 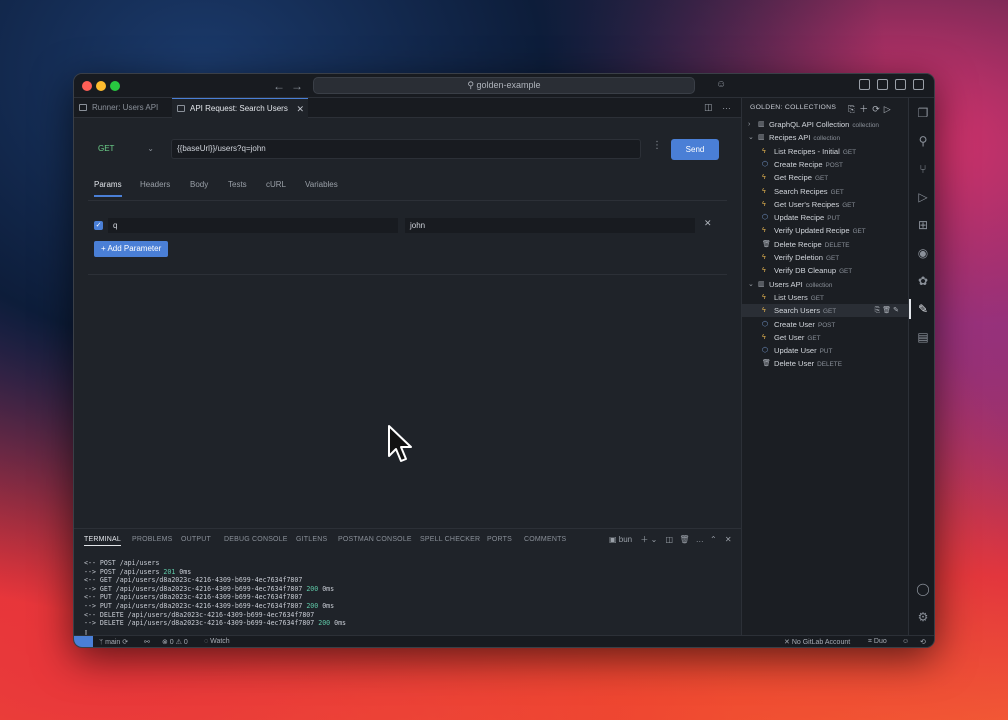 What do you see at coordinates (125, 149) in the screenshot?
I see `method-select: GET ⌄` at bounding box center [125, 149].